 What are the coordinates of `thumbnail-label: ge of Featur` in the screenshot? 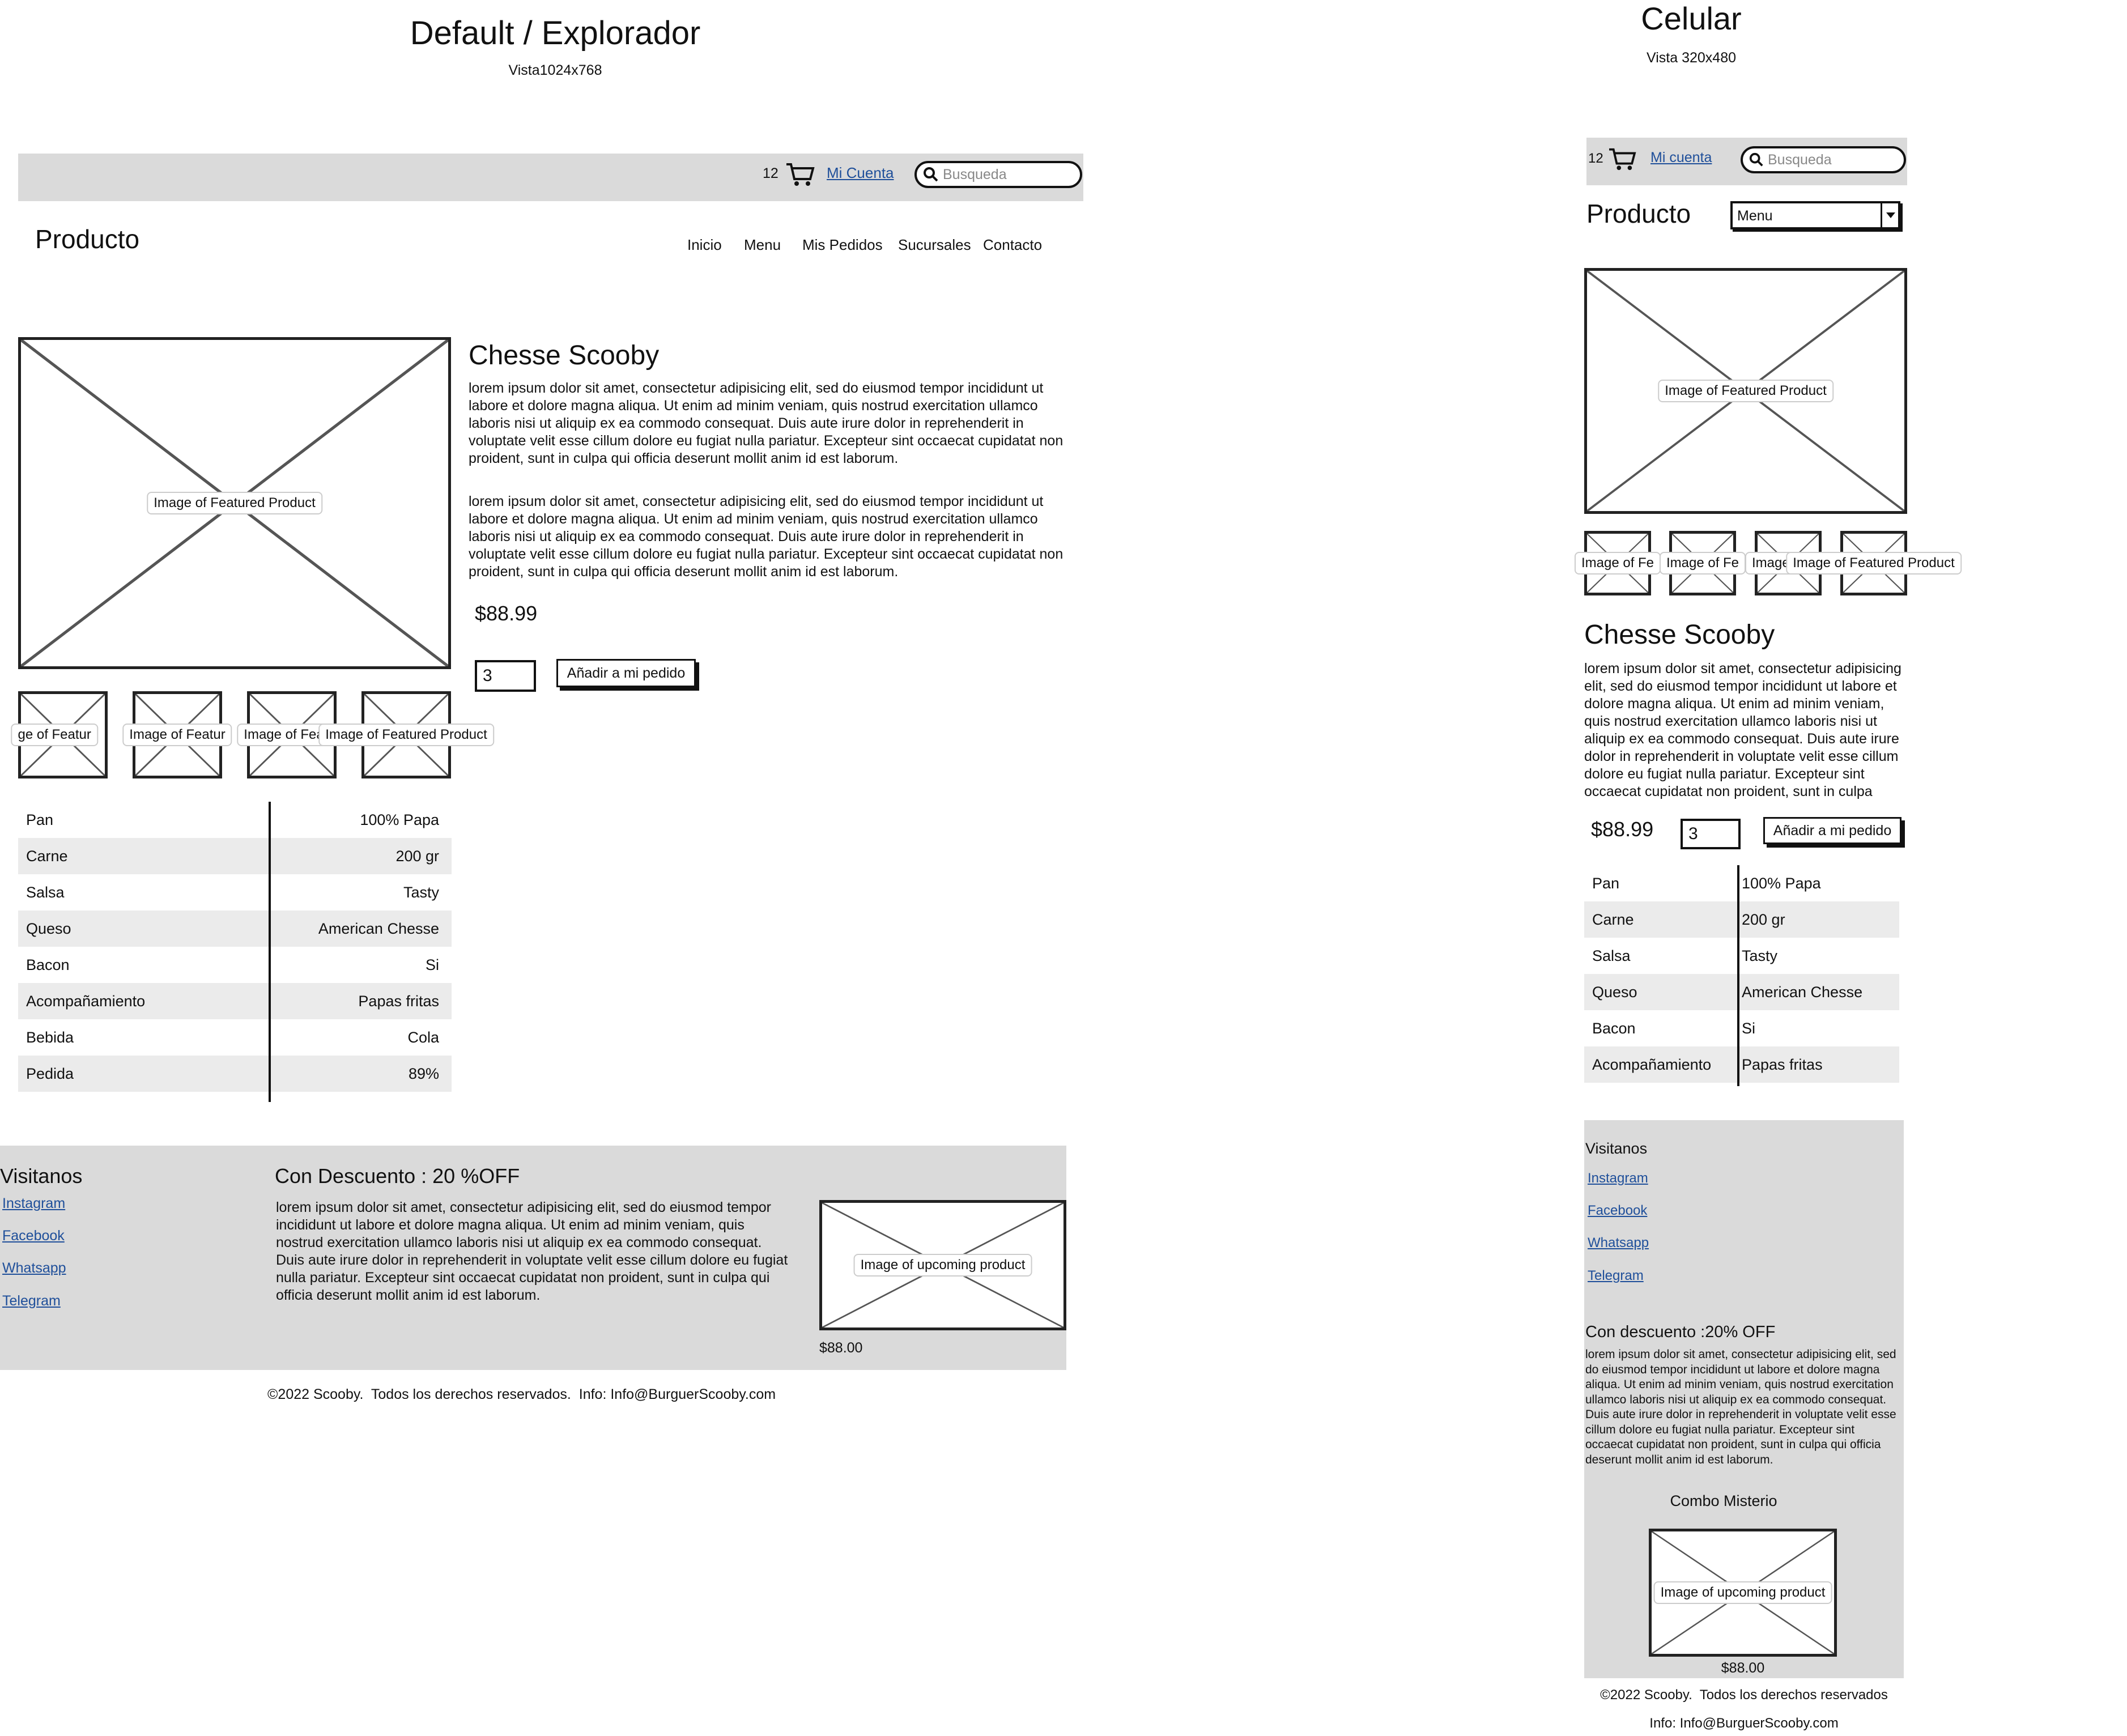 It's located at (54, 735).